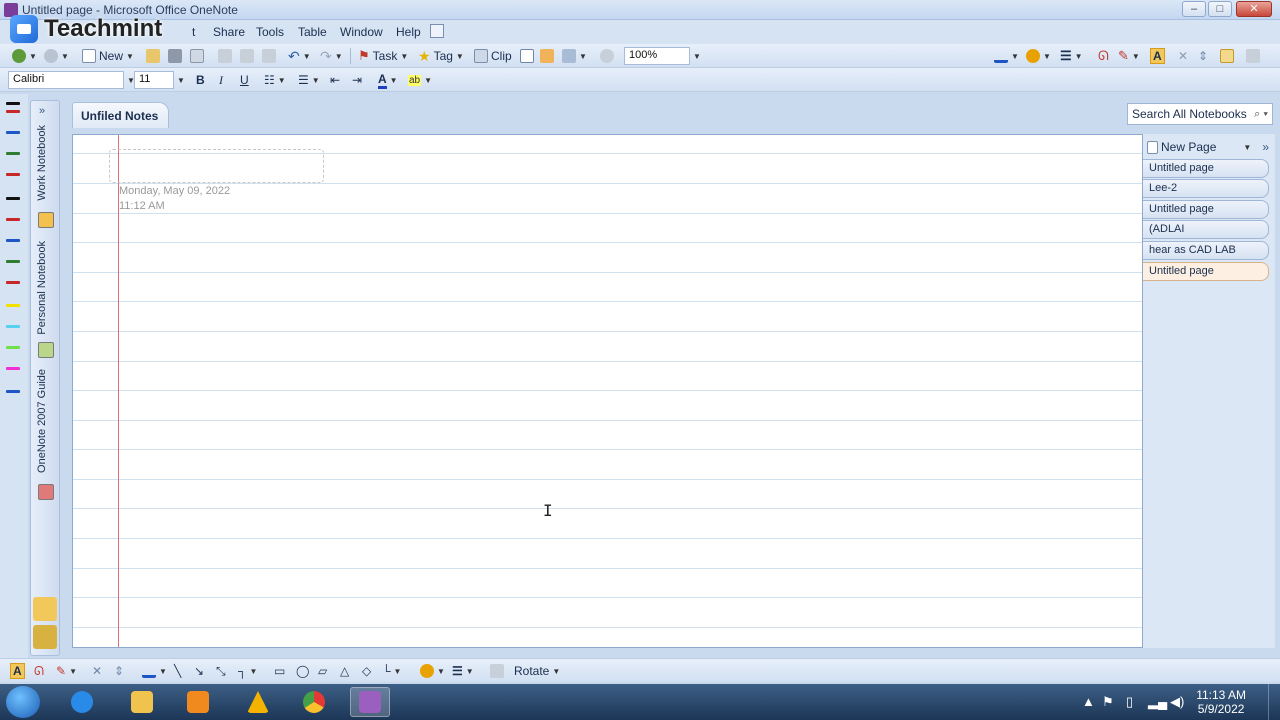  What do you see at coordinates (216, 166) in the screenshot?
I see `page-title-input` at bounding box center [216, 166].